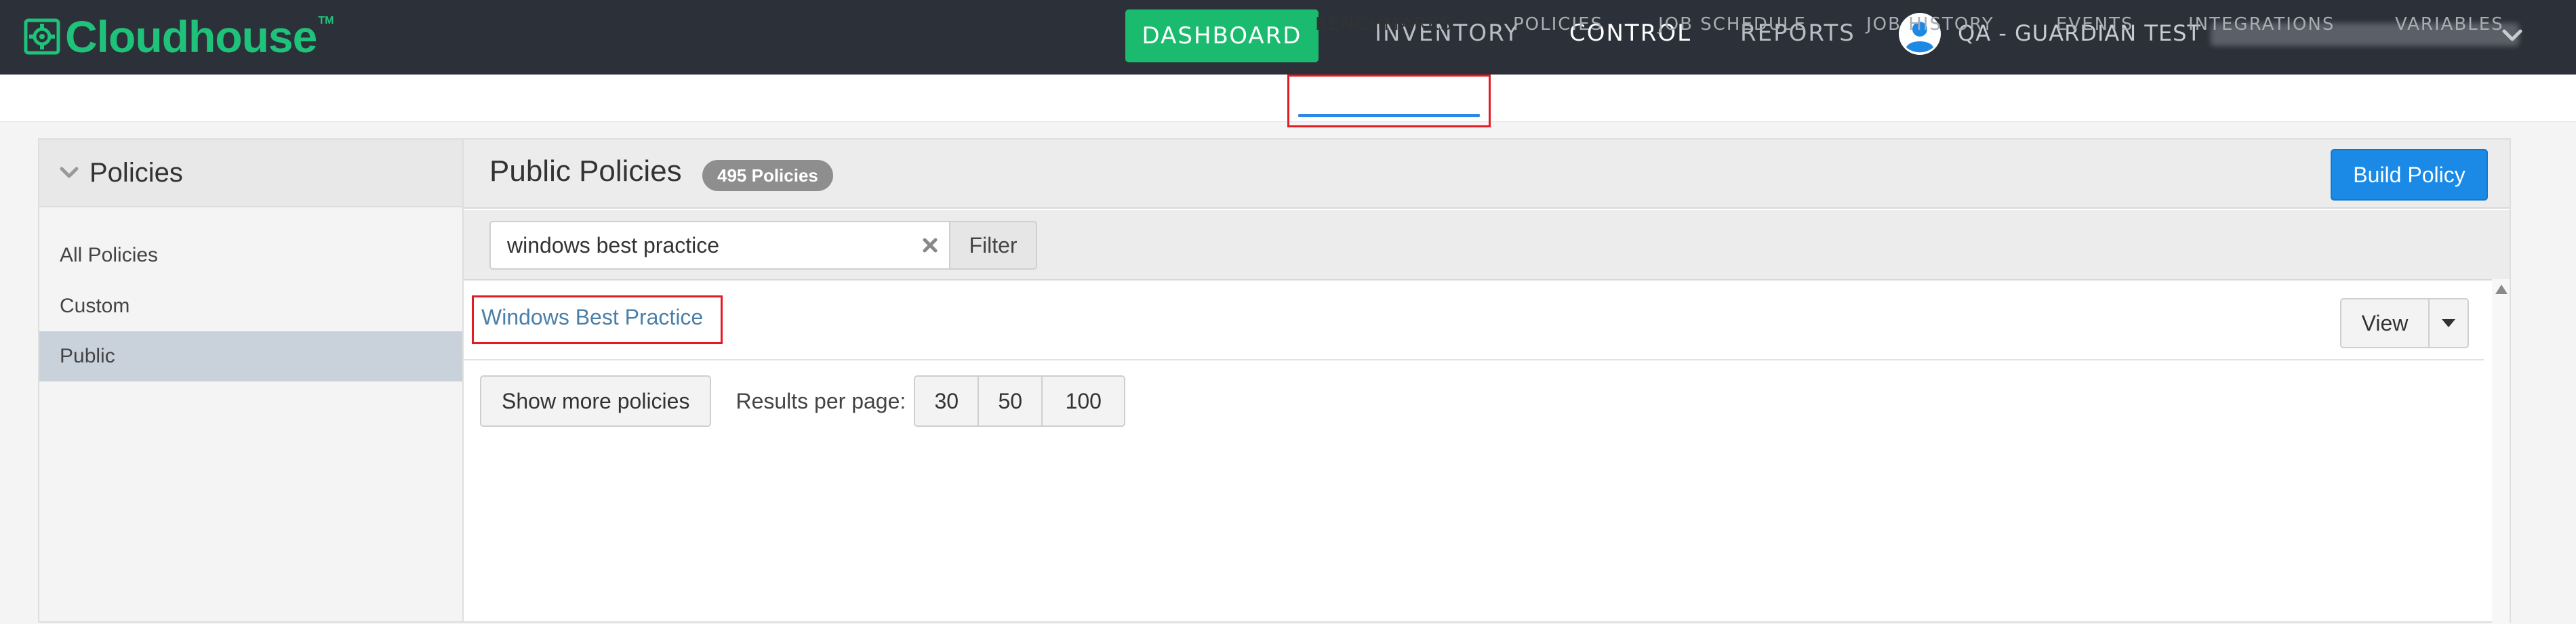  I want to click on page-size-100-button: 100, so click(1083, 401).